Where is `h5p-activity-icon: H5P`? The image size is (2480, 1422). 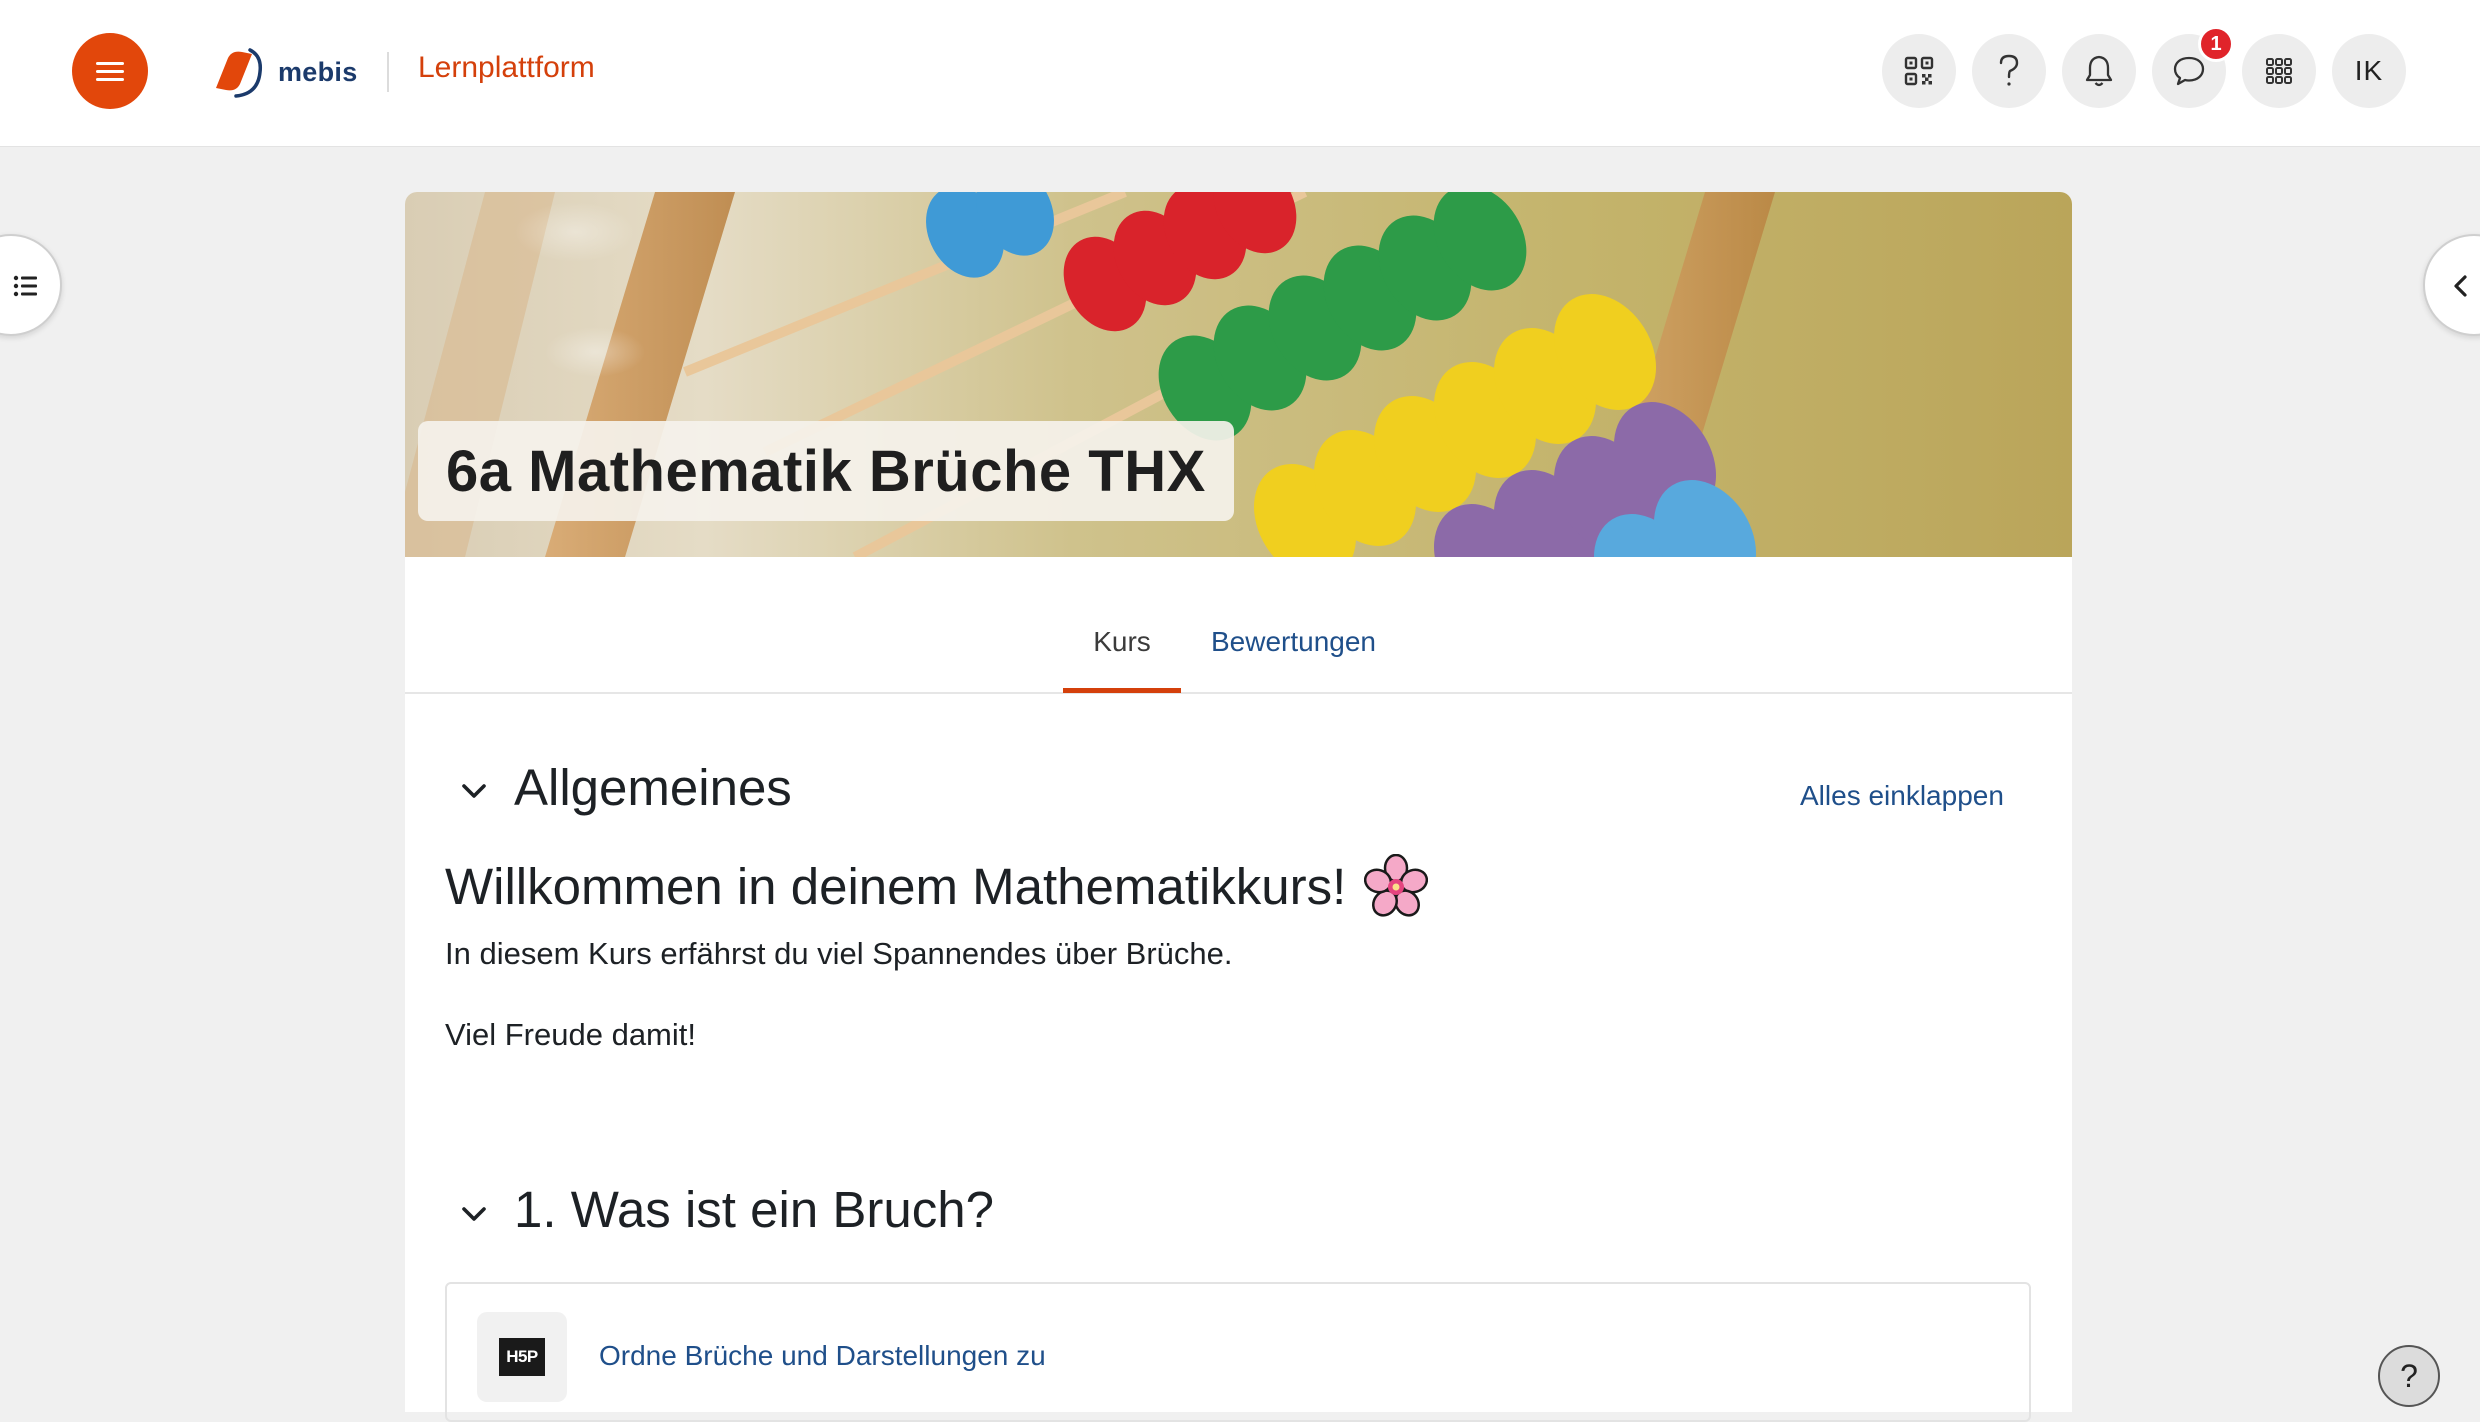 h5p-activity-icon: H5P is located at coordinates (522, 1357).